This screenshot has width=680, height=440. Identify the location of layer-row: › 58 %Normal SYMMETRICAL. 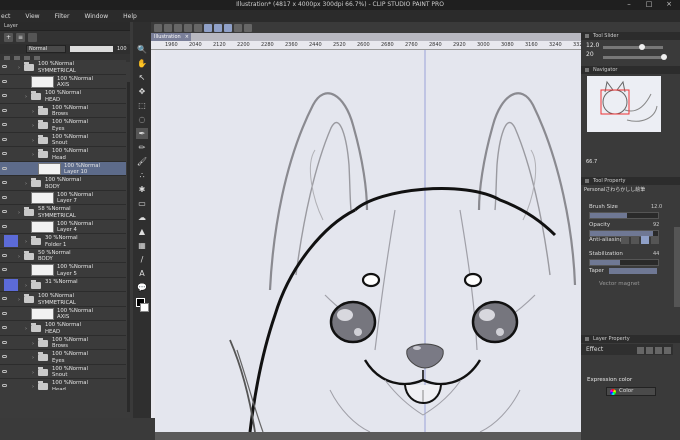
(63, 212).